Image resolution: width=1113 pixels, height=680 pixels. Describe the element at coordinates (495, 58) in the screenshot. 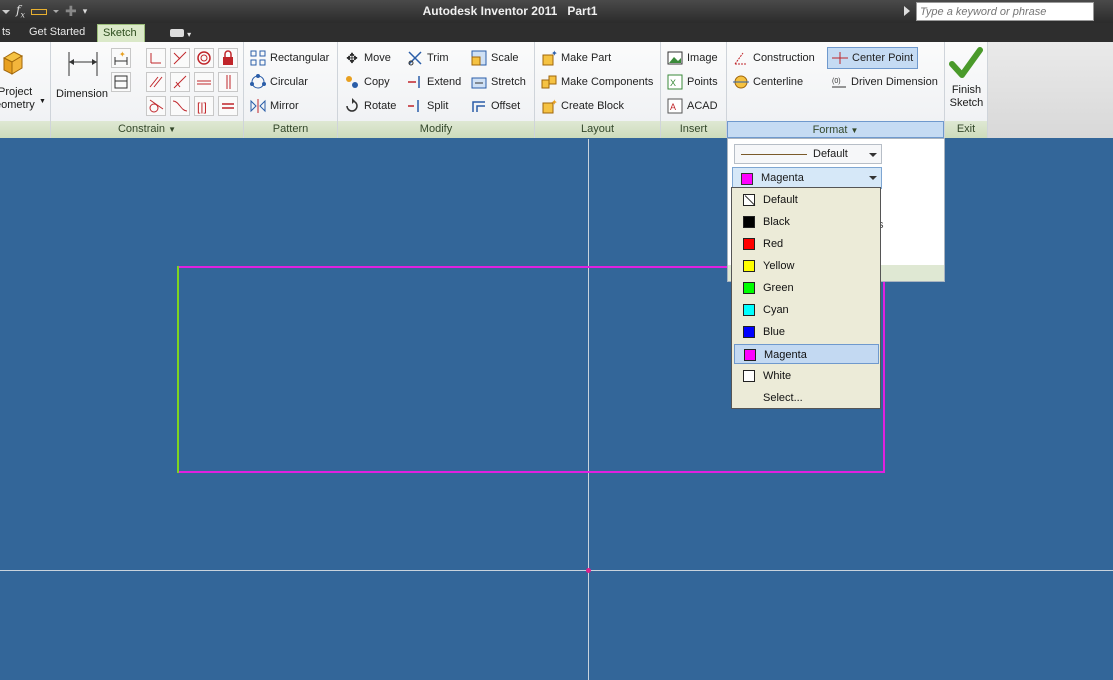

I see `scale-button: Scale` at that location.